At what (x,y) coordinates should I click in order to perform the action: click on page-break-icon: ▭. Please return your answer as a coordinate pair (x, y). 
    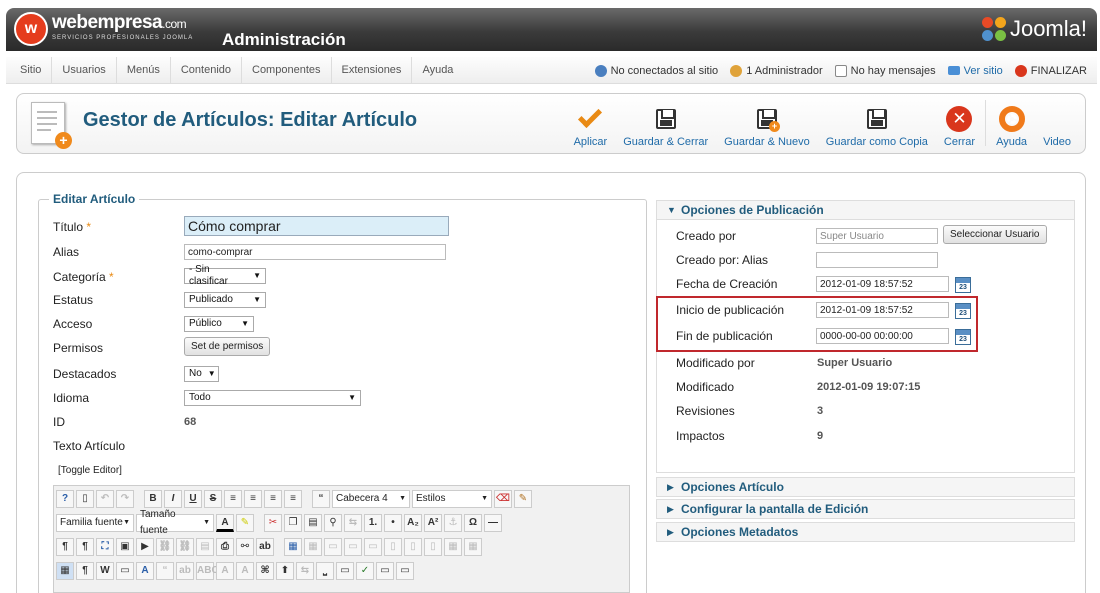
    Looking at the image, I should click on (345, 571).